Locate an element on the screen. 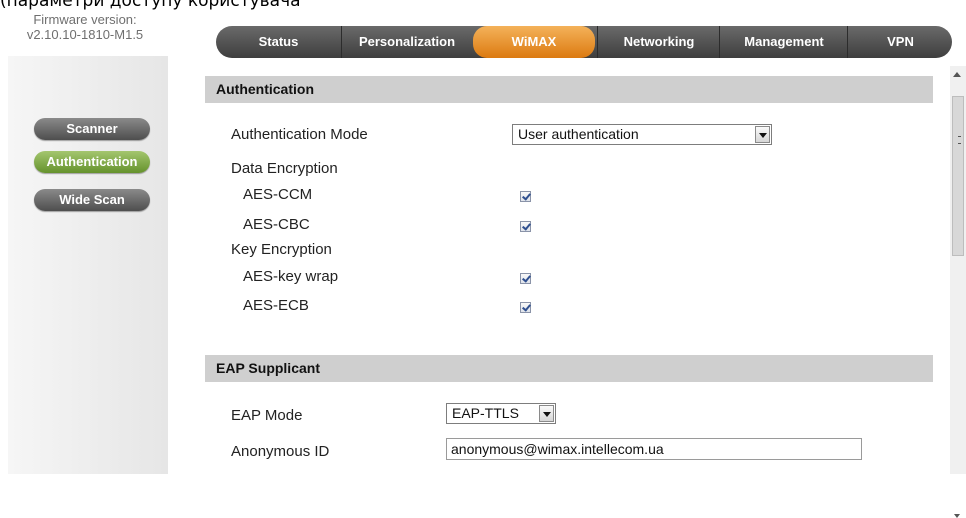 The width and height of the screenshot is (966, 518). aes-cbc-checkbox is located at coordinates (525, 226).